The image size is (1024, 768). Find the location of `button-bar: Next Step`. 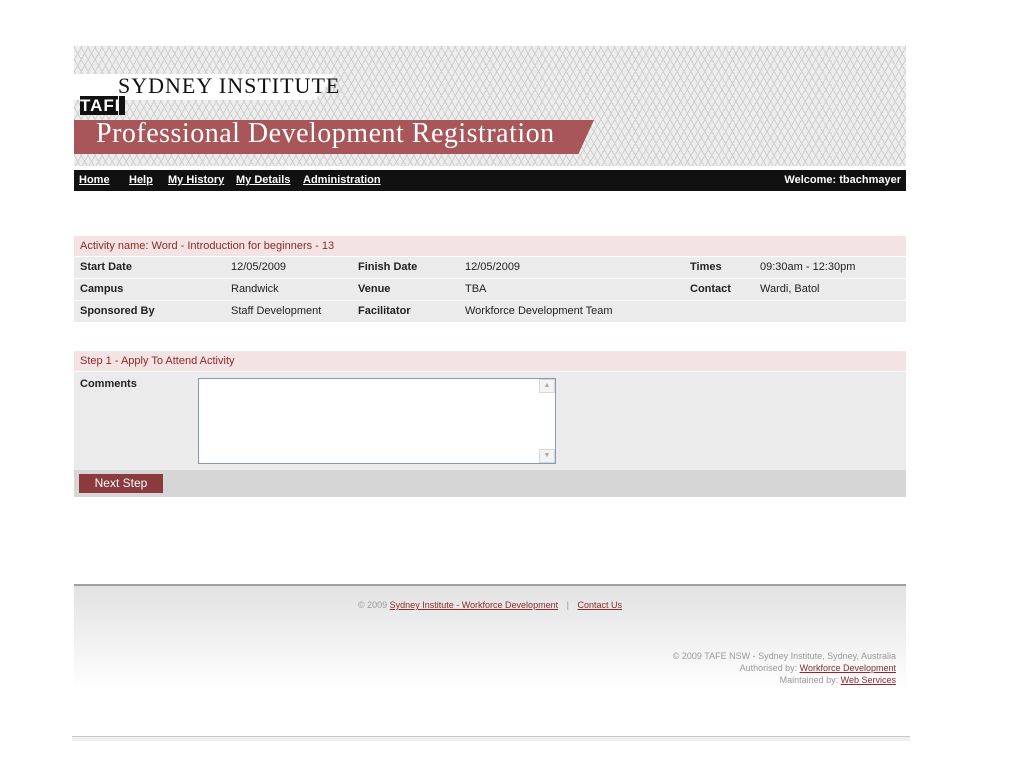

button-bar: Next Step is located at coordinates (490, 483).